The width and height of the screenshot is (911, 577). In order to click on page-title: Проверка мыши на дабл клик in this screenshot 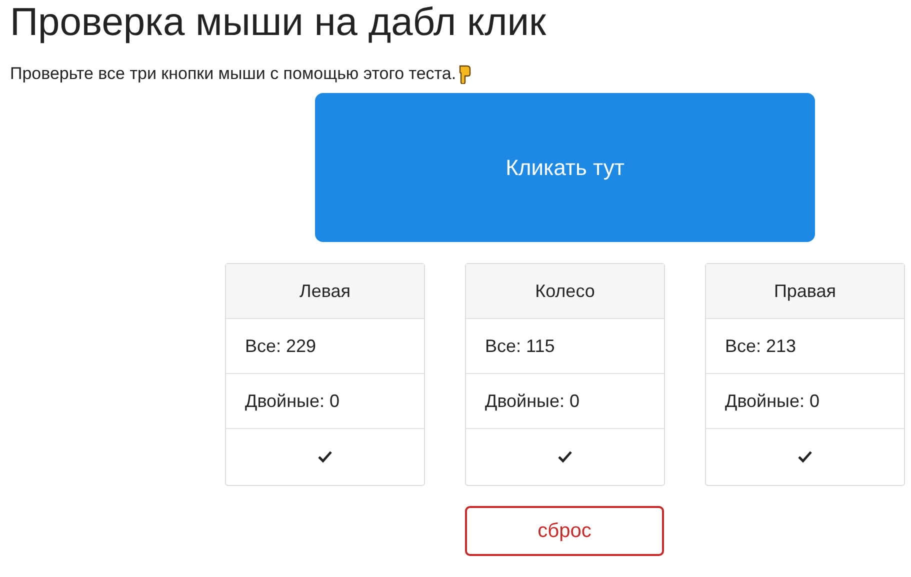, I will do `click(279, 23)`.